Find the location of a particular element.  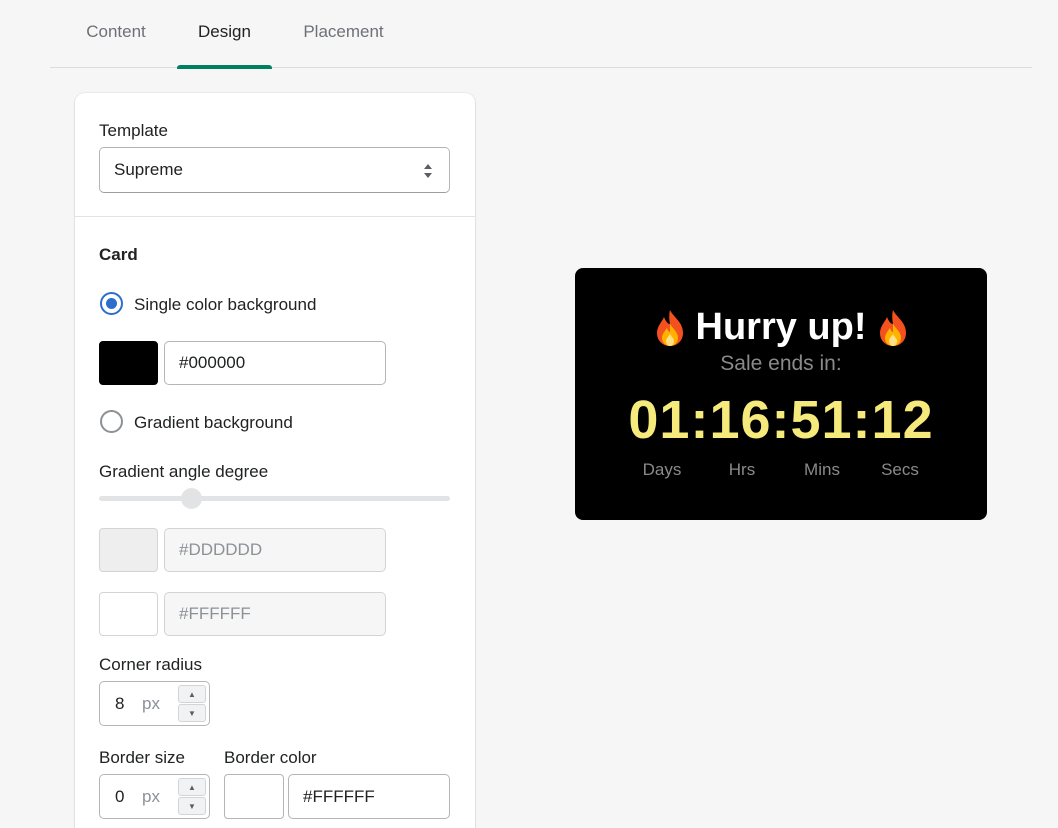

unit-label-secs: Secs is located at coordinates (900, 469).